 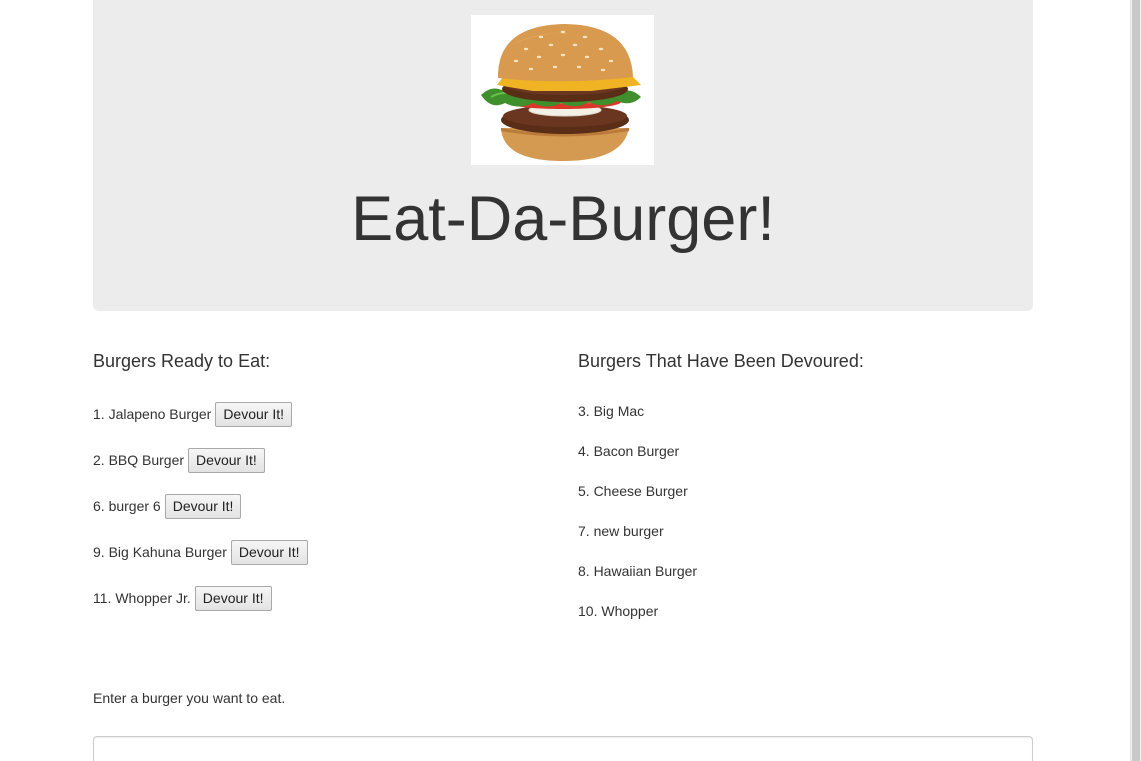 What do you see at coordinates (142, 598) in the screenshot?
I see `burger-name: 11. Whopper Jr.` at bounding box center [142, 598].